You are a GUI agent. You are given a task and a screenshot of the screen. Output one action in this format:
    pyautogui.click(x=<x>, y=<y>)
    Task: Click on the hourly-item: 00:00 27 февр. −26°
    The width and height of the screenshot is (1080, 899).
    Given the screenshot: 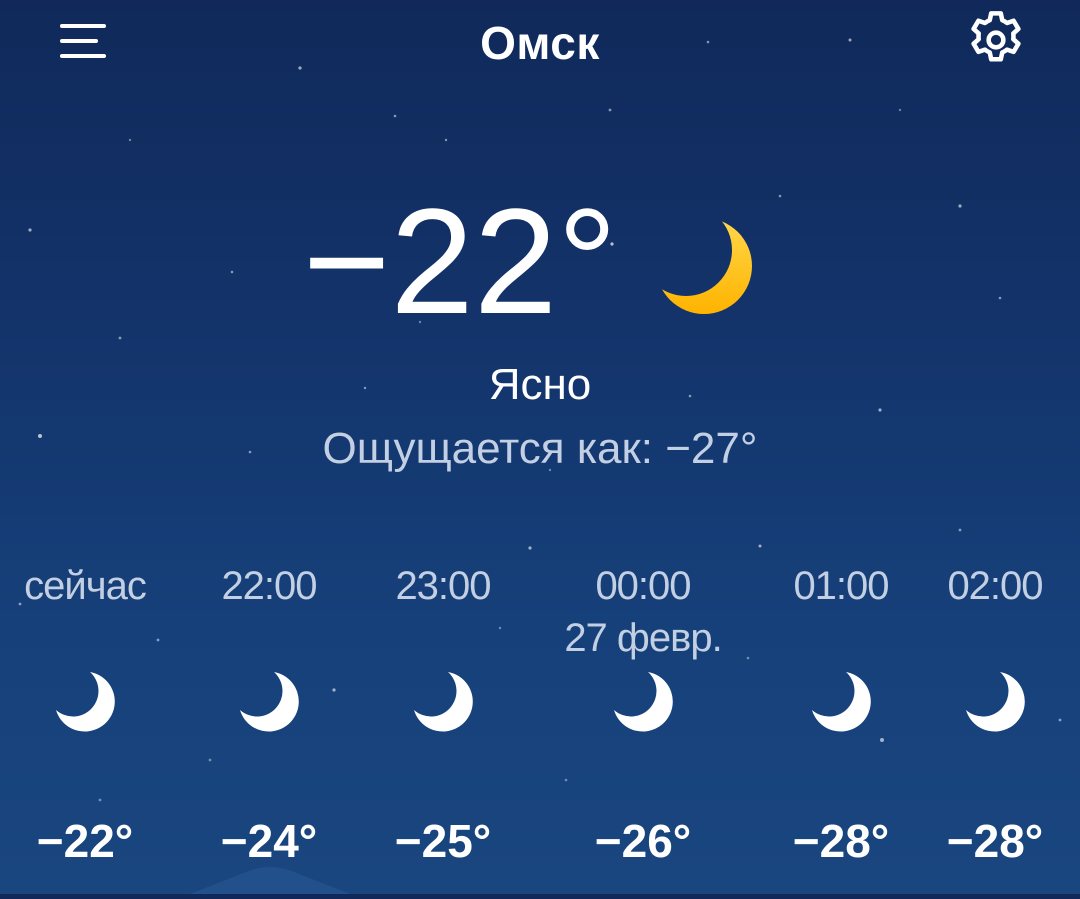 What is the action you would take?
    pyautogui.click(x=643, y=727)
    